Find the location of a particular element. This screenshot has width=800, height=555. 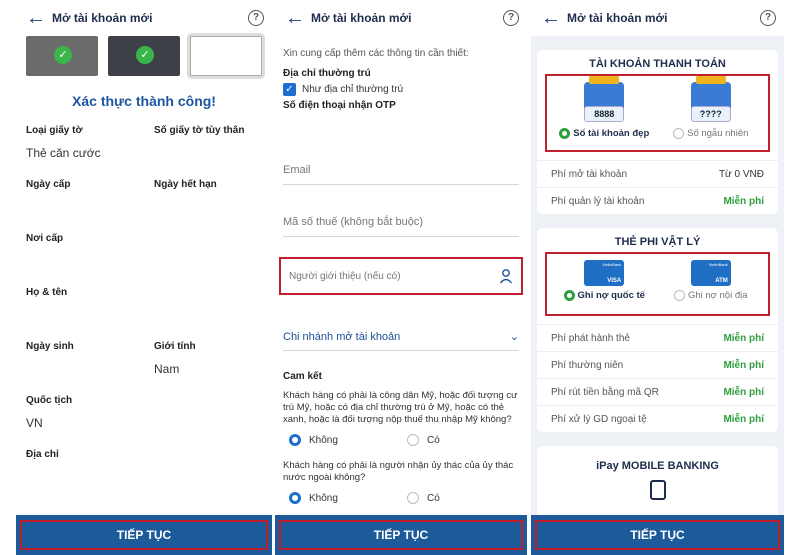

person-badge-icon is located at coordinates (506, 276).